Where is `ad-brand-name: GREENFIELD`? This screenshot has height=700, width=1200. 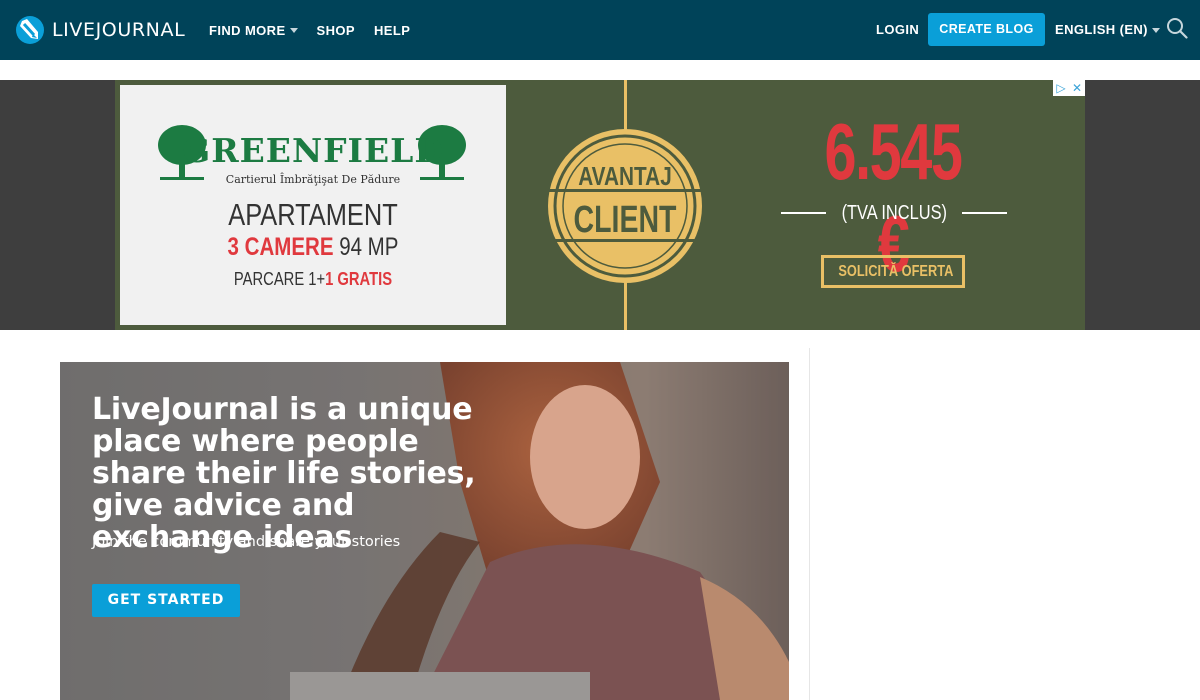
ad-brand-name: GREENFIELD is located at coordinates (313, 150).